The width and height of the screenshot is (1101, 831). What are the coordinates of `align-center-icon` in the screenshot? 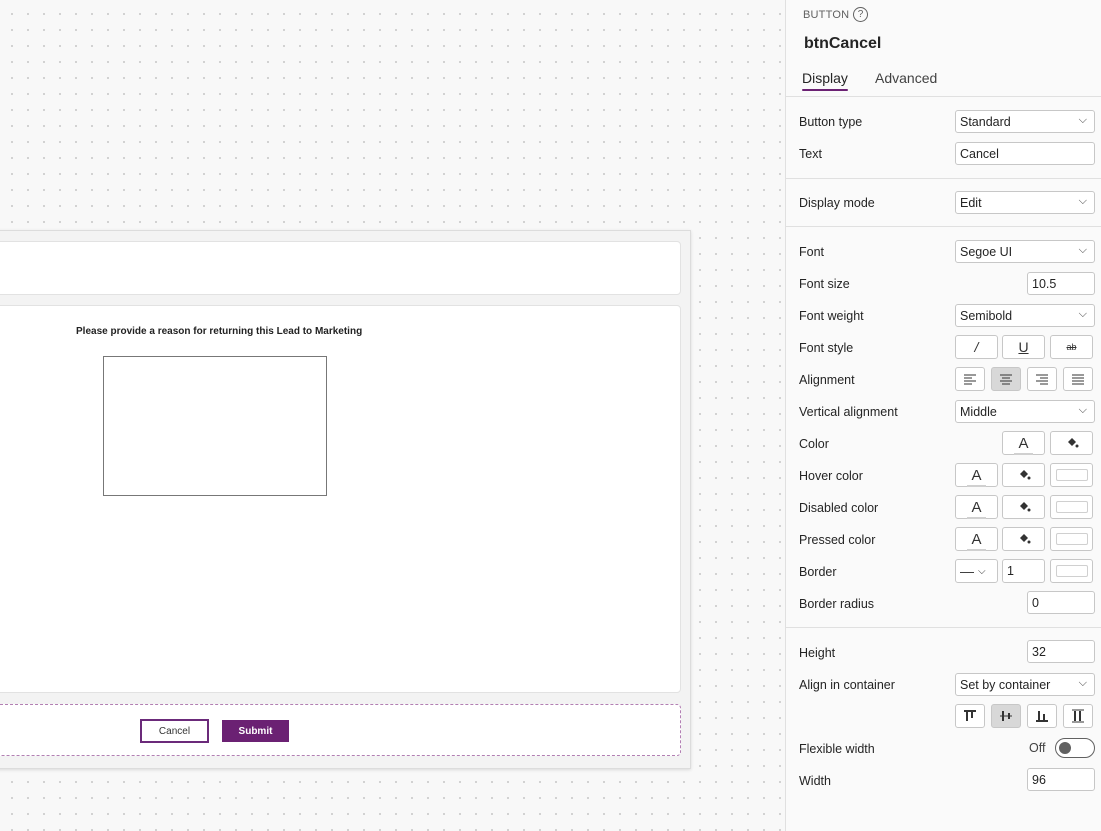 It's located at (1006, 379).